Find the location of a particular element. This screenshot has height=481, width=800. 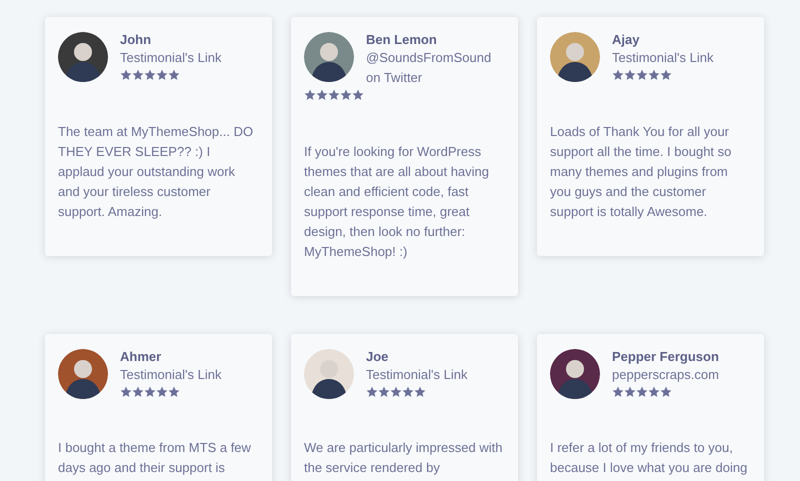

author-name: Ahmer is located at coordinates (140, 356).